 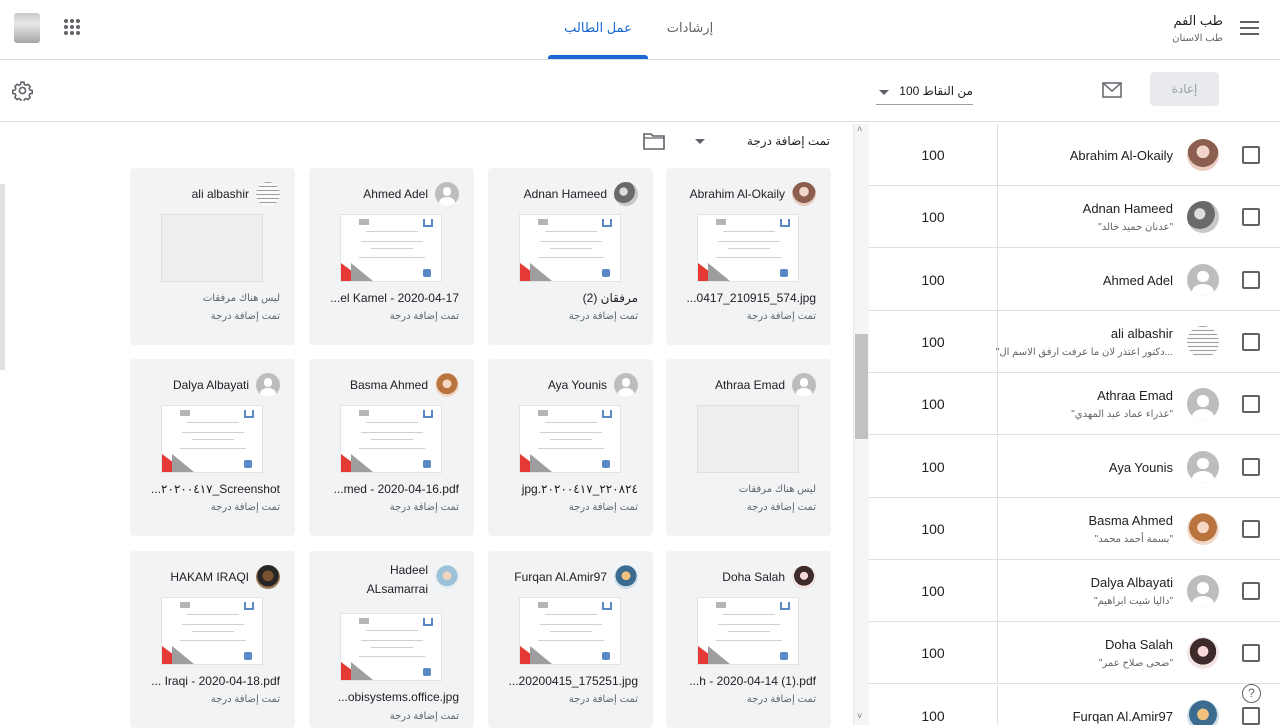 What do you see at coordinates (1074, 155) in the screenshot?
I see `student-row: 100 Abrahim Al-Okaily` at bounding box center [1074, 155].